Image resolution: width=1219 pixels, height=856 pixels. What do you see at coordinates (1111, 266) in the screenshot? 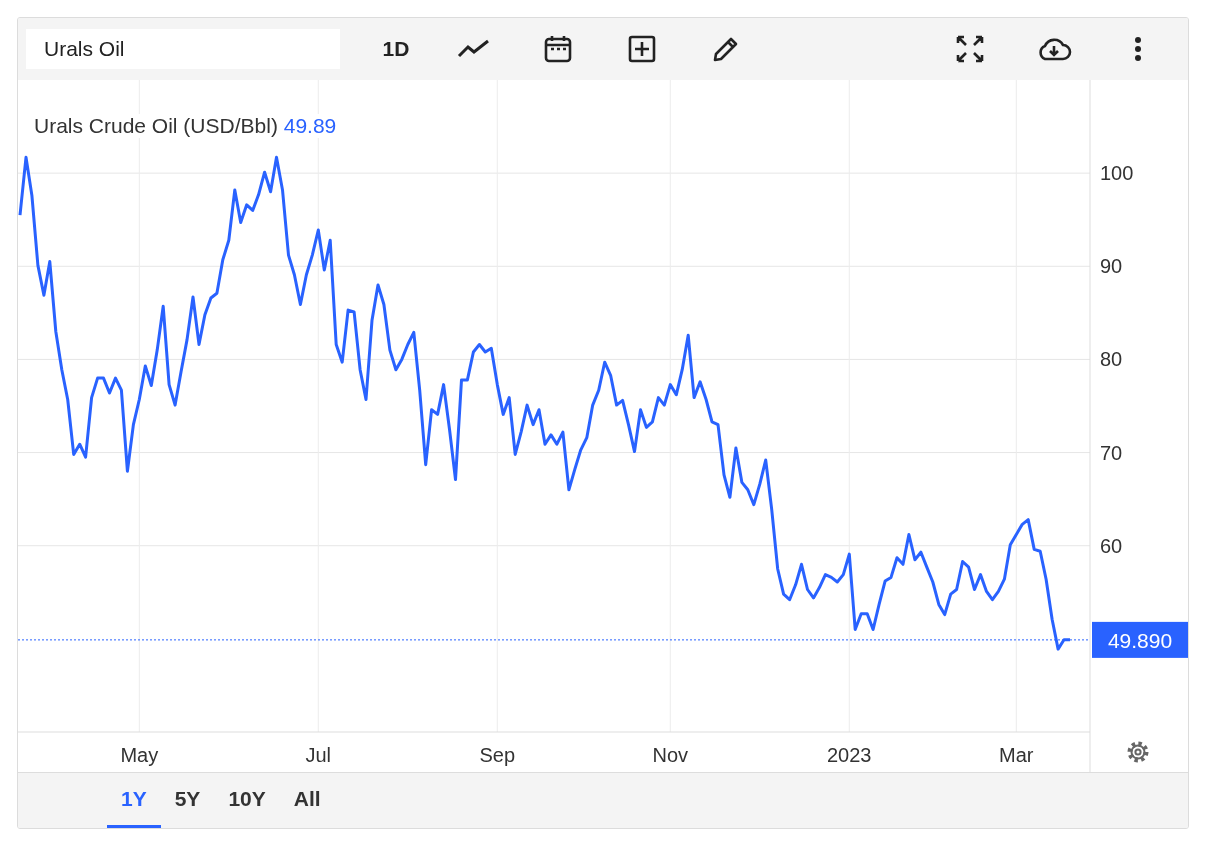
I see `y-axis-label: 90` at bounding box center [1111, 266].